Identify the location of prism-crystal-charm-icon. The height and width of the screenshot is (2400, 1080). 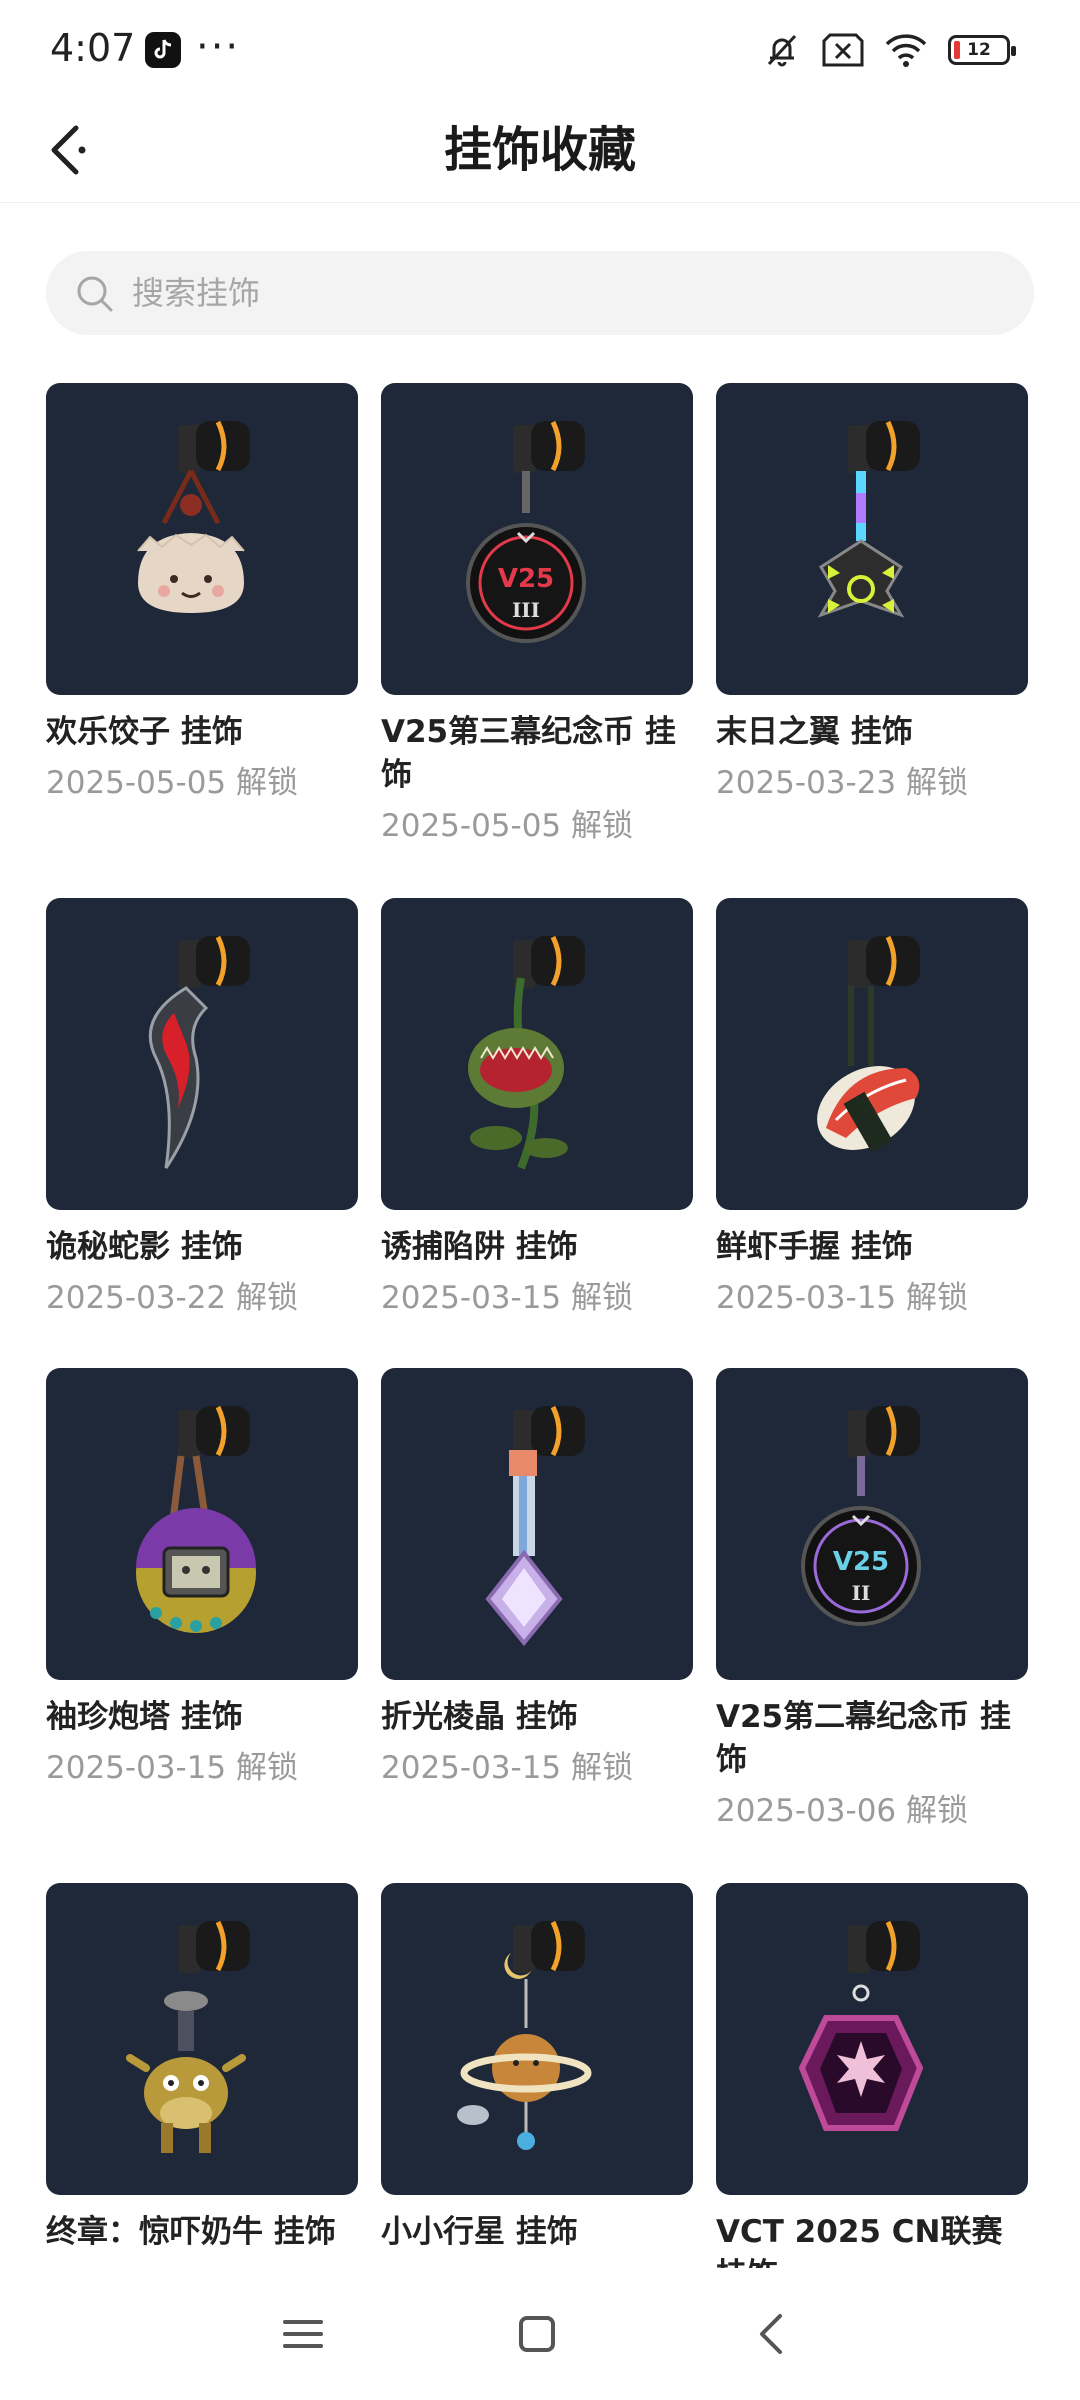
(535, 1526).